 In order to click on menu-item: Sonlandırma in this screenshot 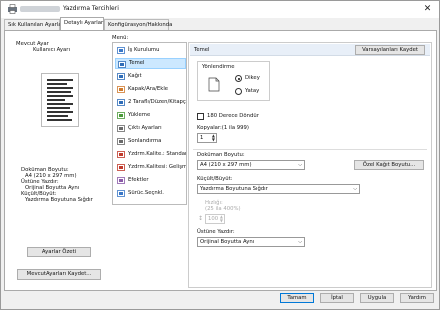, I will do `click(150, 141)`.